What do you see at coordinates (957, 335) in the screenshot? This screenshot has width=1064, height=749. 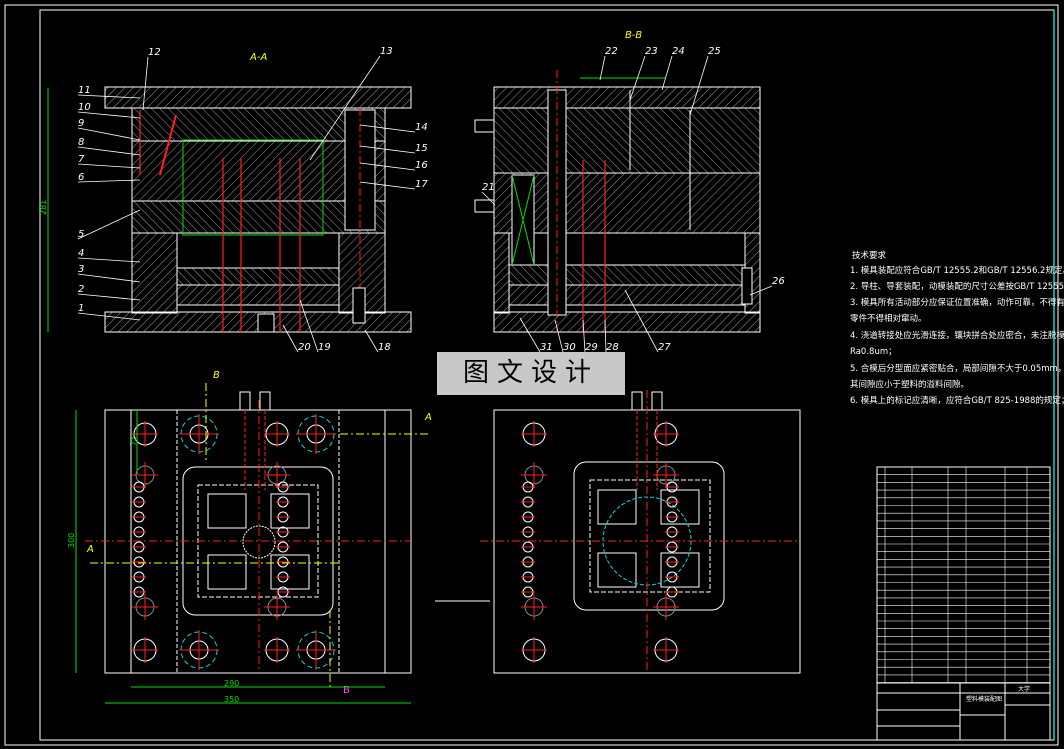 I see `svg-text:4. 浇道转接处应光滑连接，镶块拼合处应密合，未注脱模斜度，: 4. 浇道转接处应光滑连接，镶块拼合处应密合，未注脱模斜度，表面粗糙度不低于` at bounding box center [957, 335].